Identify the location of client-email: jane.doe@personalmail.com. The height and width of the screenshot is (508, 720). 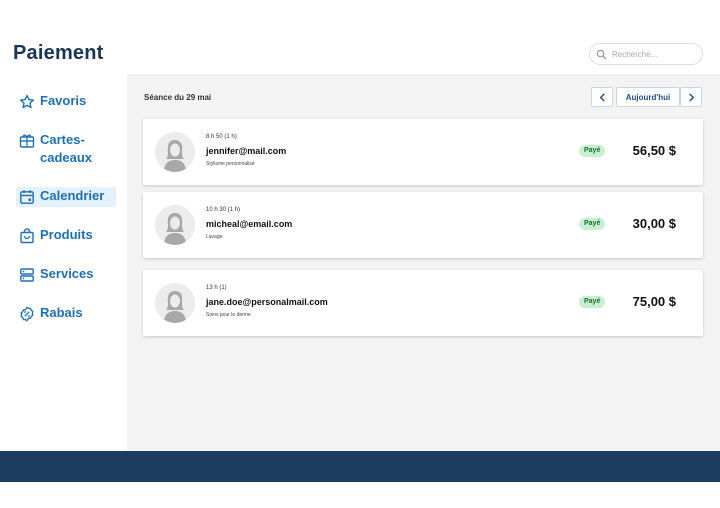
(267, 302).